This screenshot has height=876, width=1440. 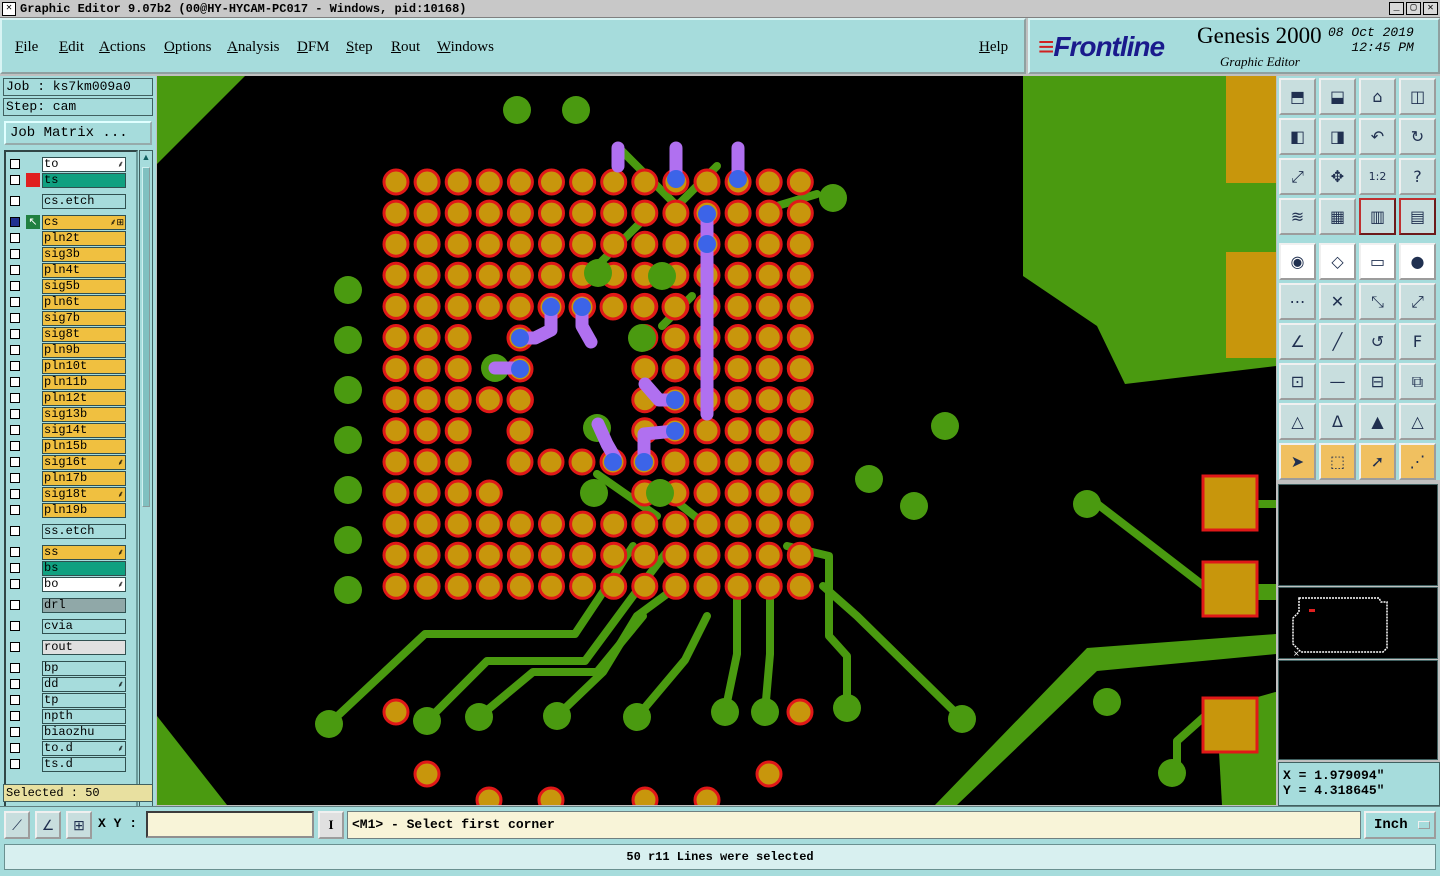 What do you see at coordinates (1417, 136) in the screenshot?
I see `redraw-icon: ↻` at bounding box center [1417, 136].